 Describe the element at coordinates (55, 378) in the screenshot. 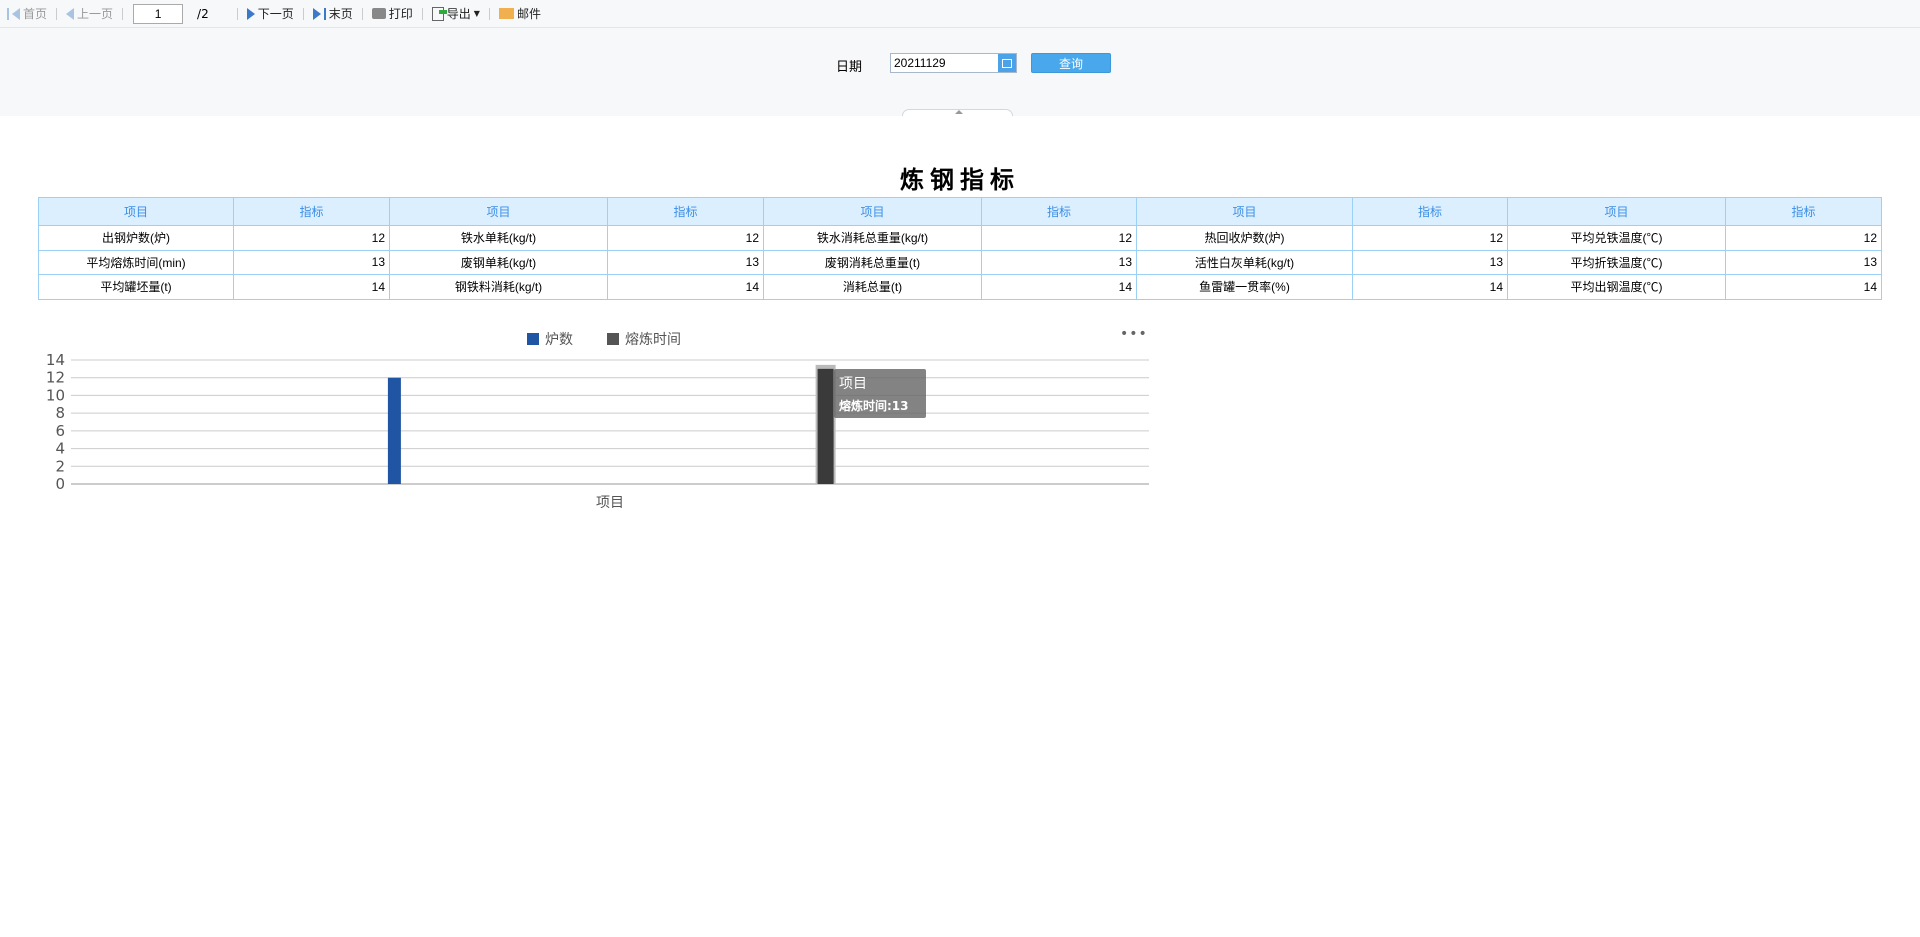

I see `y-tick-label: 12` at that location.